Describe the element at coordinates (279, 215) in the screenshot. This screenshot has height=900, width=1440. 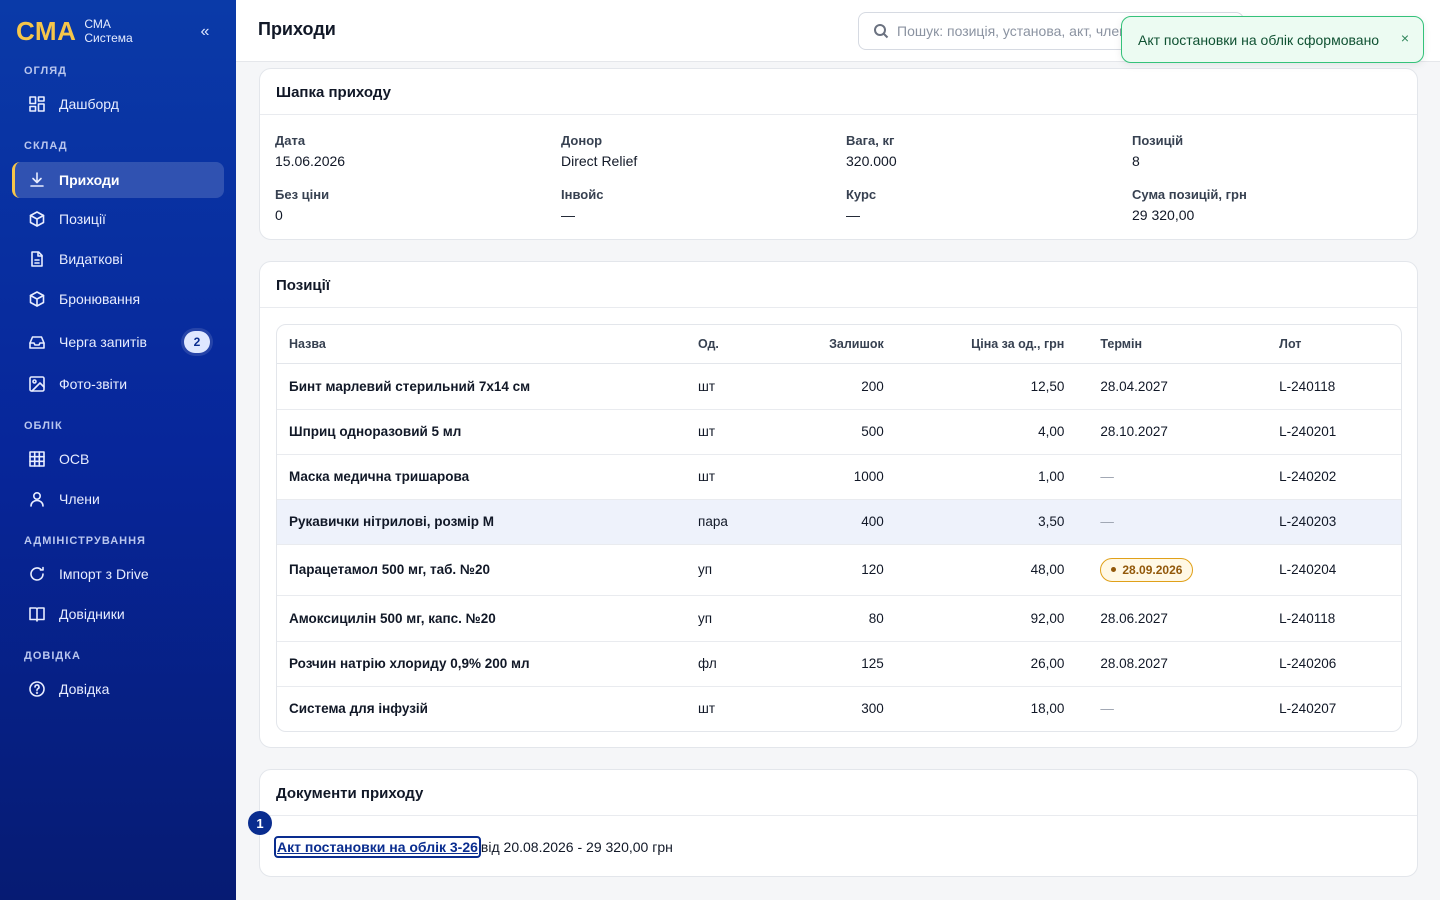
I see `field-value: 0` at that location.